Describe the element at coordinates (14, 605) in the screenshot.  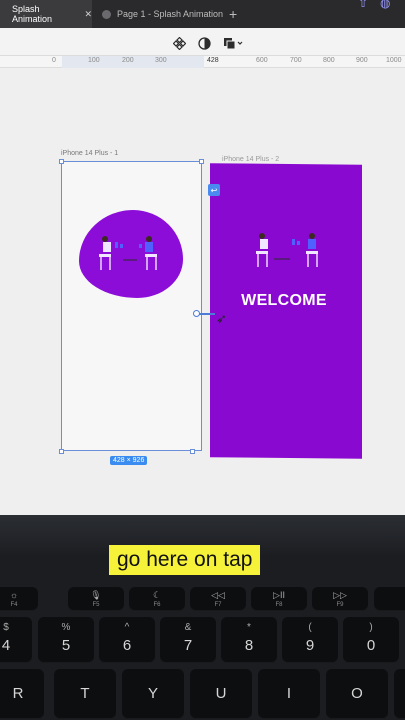
I see `key-label: F4` at that location.